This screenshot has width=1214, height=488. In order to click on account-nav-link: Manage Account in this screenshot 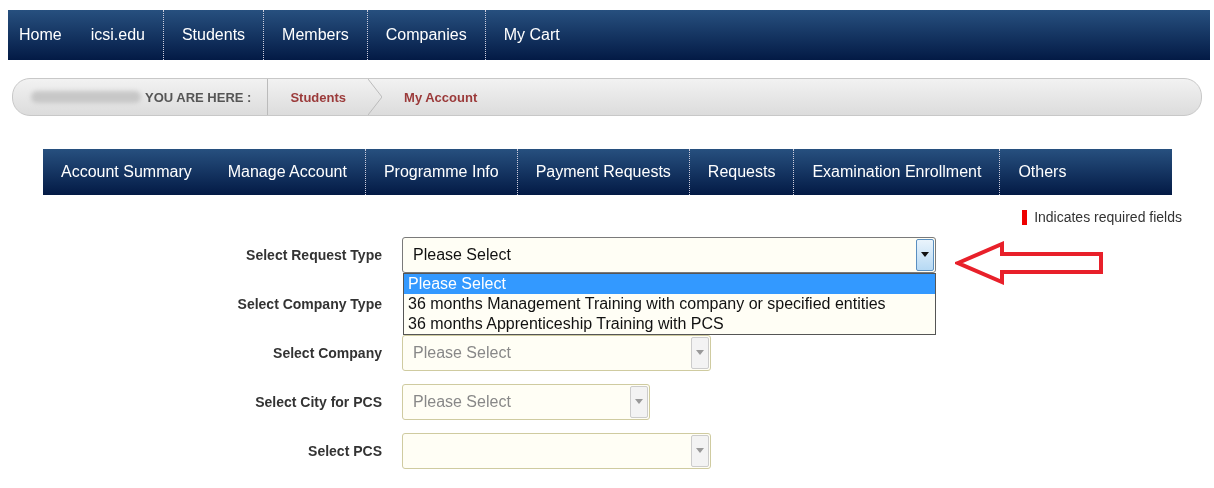, I will do `click(287, 172)`.